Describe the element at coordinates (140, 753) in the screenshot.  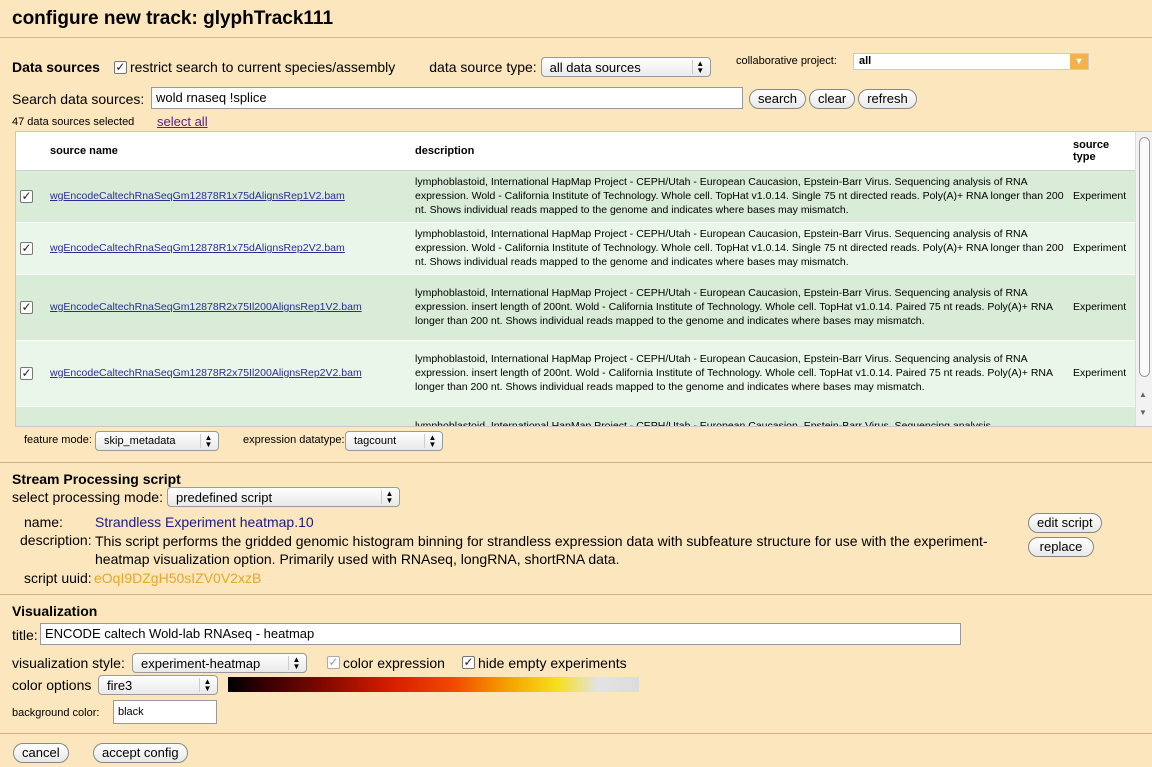
I see `accept-config-button: accept config` at that location.